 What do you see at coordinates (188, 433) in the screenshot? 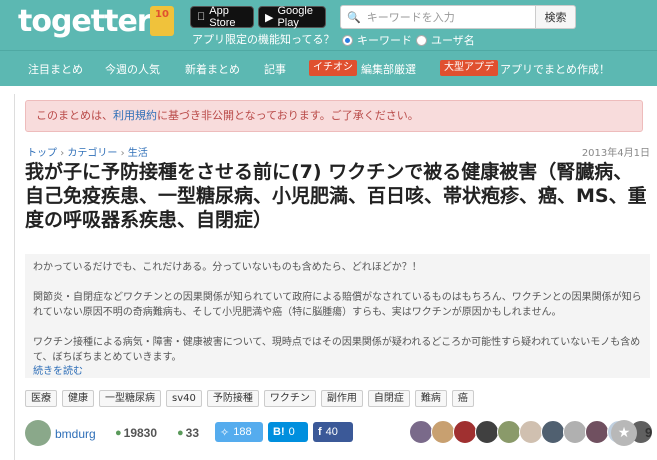
I see `favorites-stat: ● 33` at bounding box center [188, 433].